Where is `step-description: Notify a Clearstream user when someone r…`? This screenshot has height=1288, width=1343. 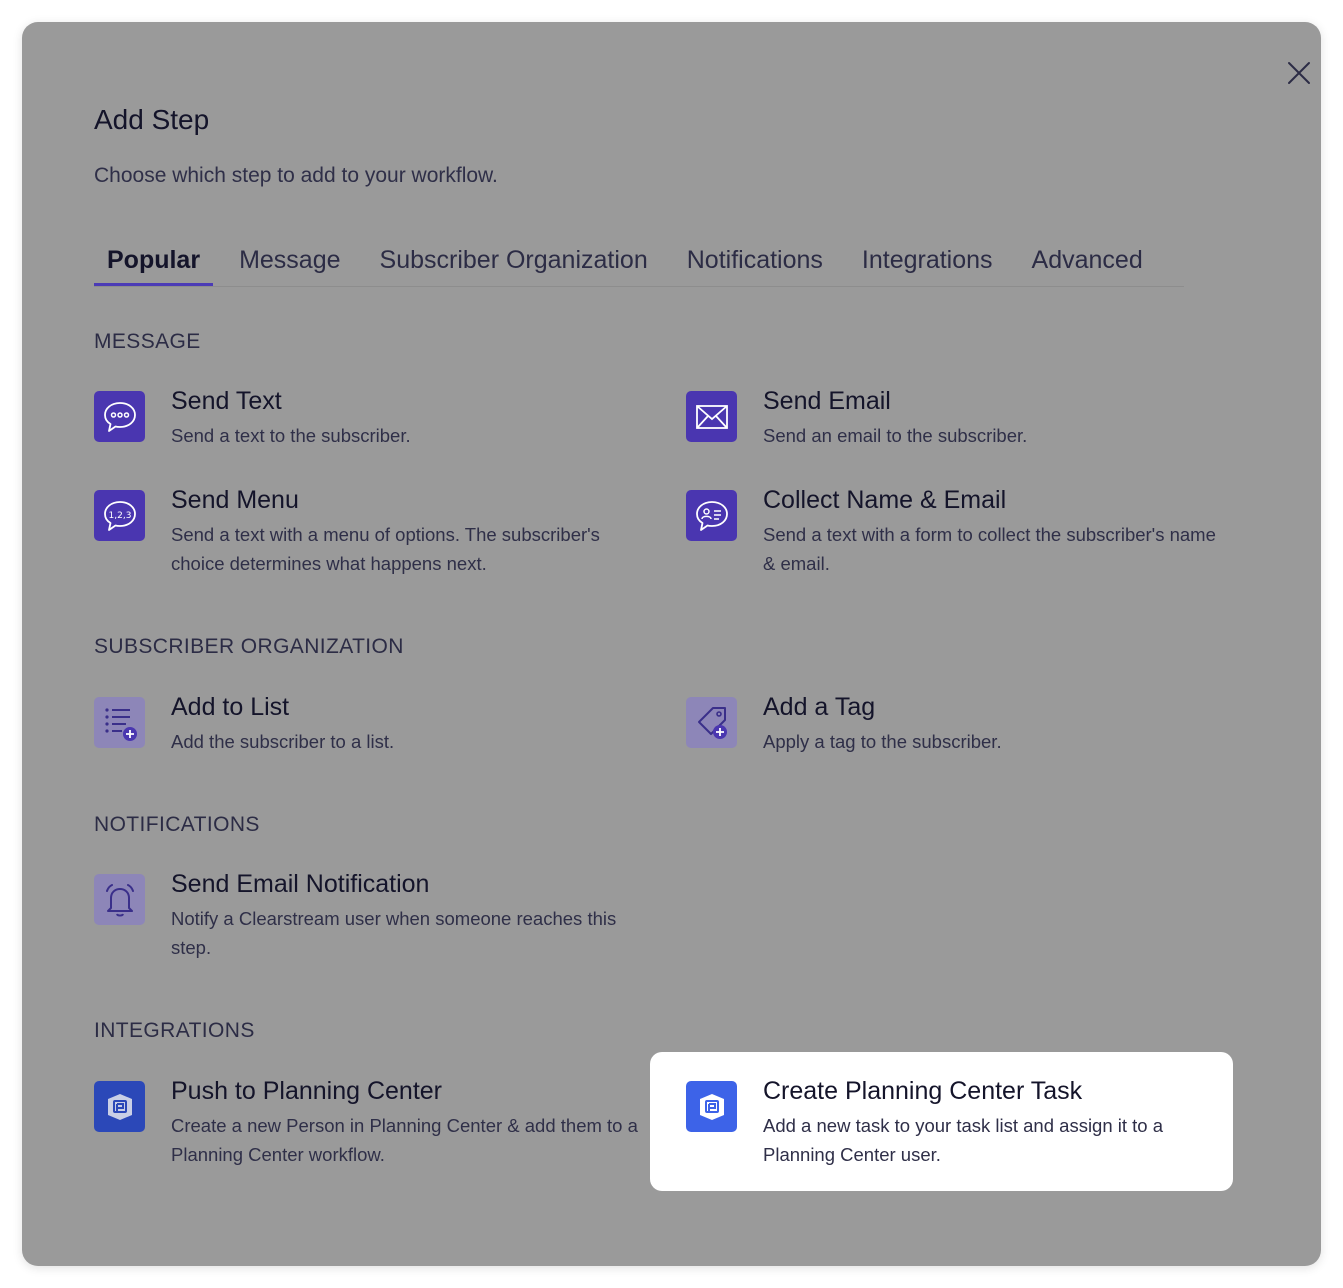 step-description: Notify a Clearstream user when someone r… is located at coordinates (394, 933).